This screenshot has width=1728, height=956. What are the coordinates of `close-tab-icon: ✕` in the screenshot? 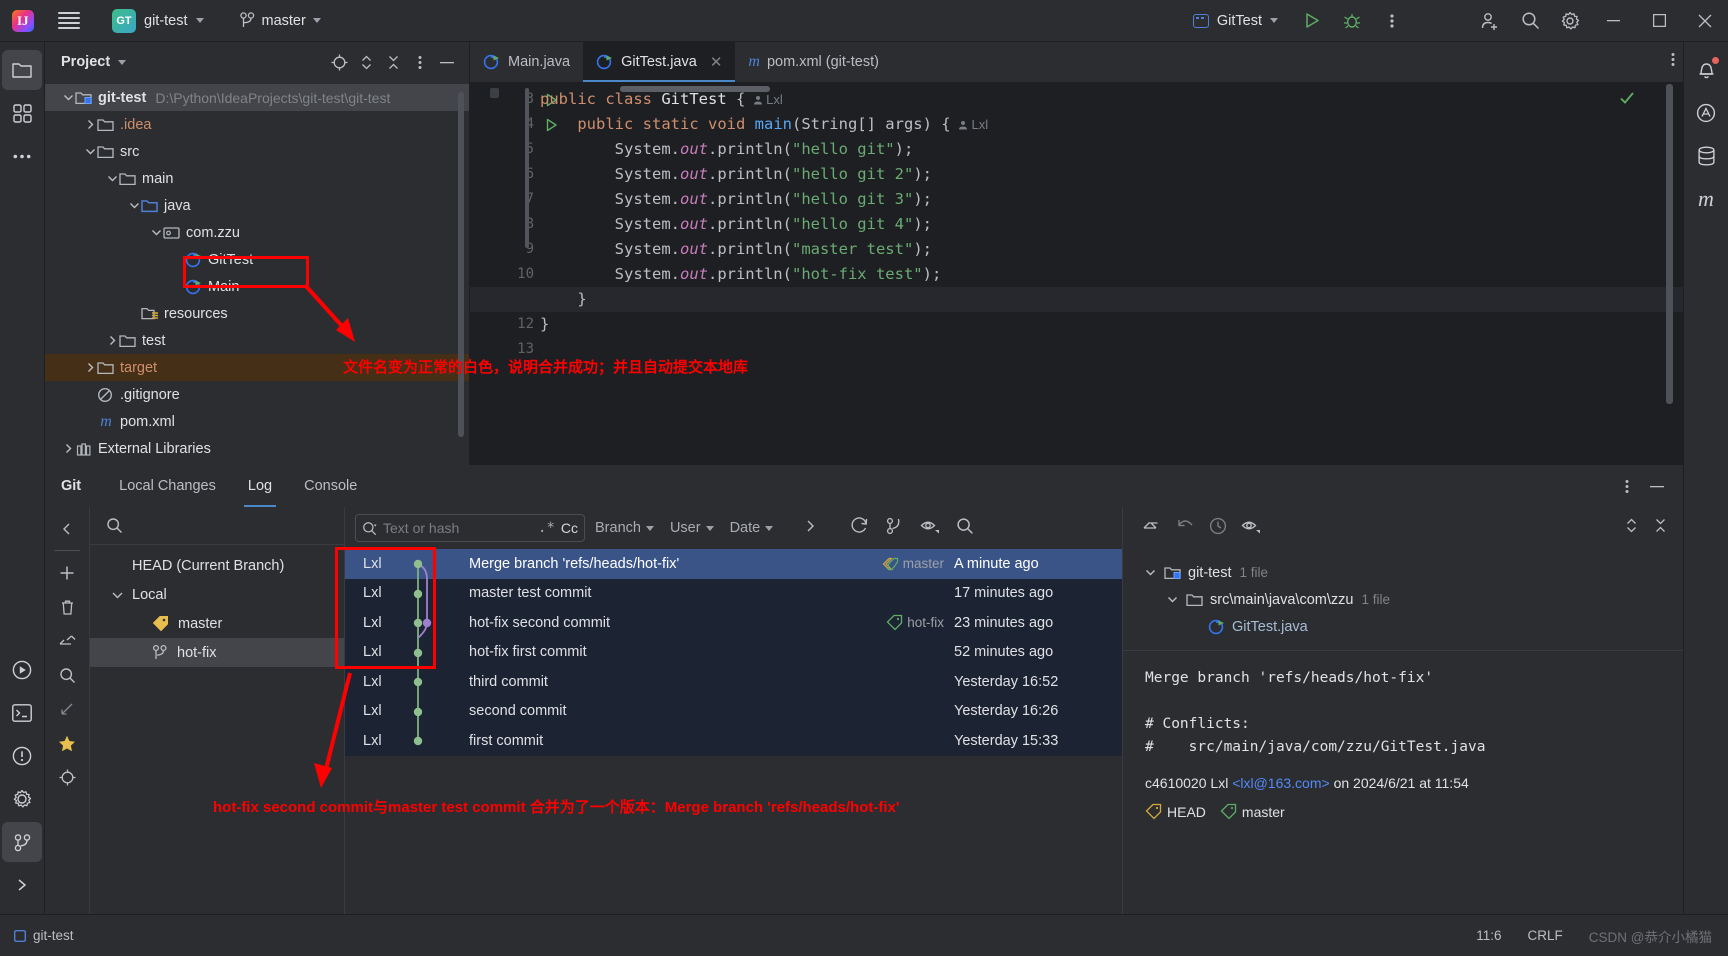 It's located at (716, 62).